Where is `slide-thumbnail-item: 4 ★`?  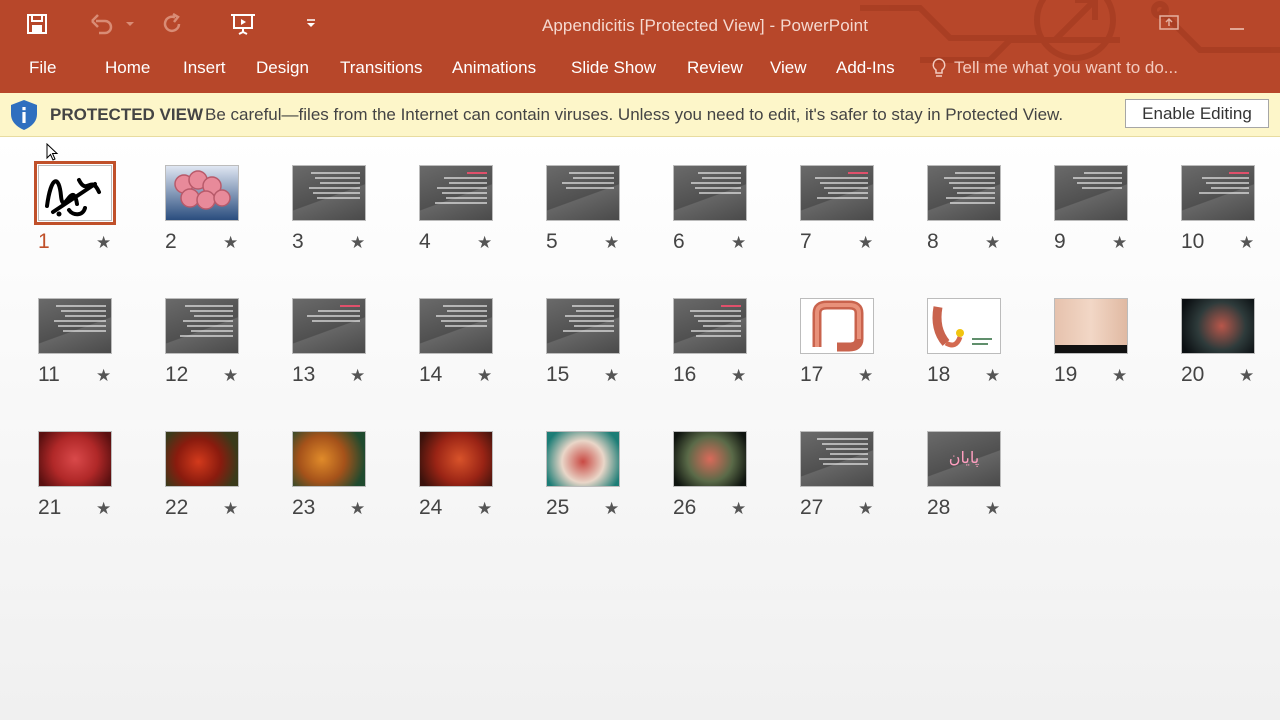
slide-thumbnail-item: 4 ★ is located at coordinates (472, 195).